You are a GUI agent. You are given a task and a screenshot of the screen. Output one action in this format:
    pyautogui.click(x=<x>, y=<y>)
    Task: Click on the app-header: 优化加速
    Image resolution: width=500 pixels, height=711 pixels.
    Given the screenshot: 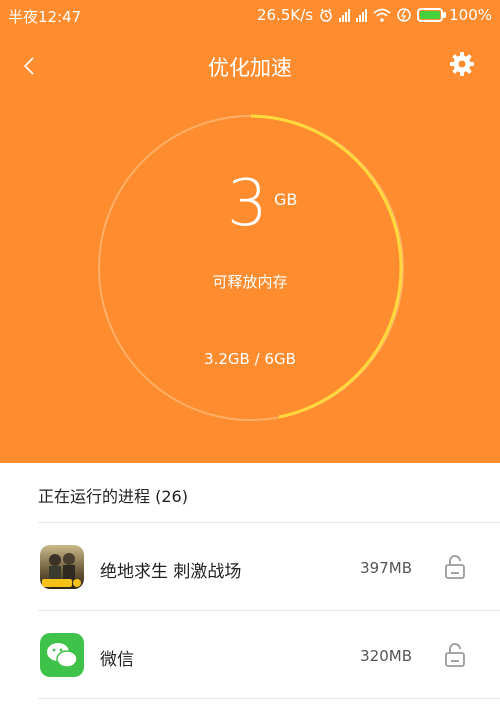 What is the action you would take?
    pyautogui.click(x=250, y=66)
    